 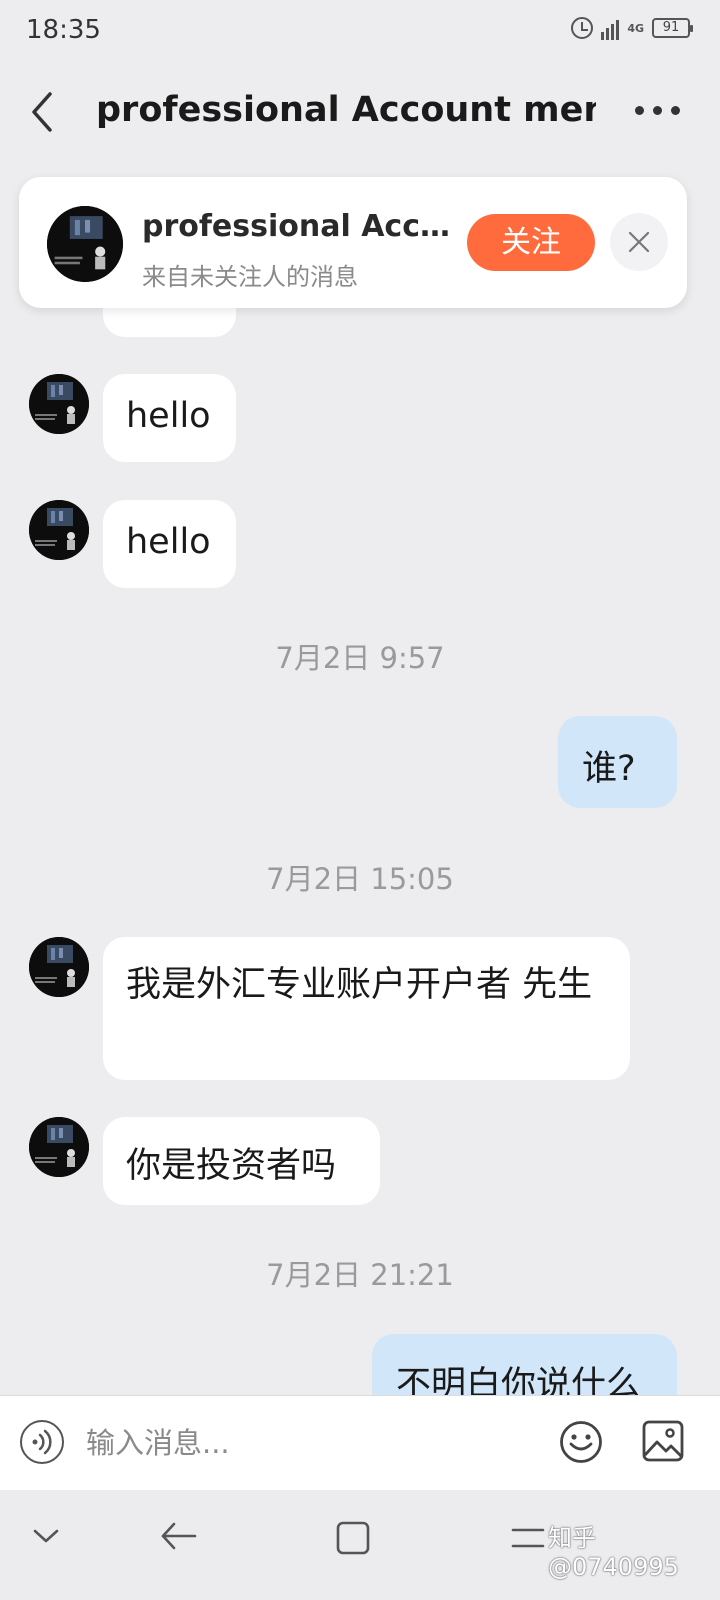 I want to click on back-nav-icon, so click(x=179, y=1536).